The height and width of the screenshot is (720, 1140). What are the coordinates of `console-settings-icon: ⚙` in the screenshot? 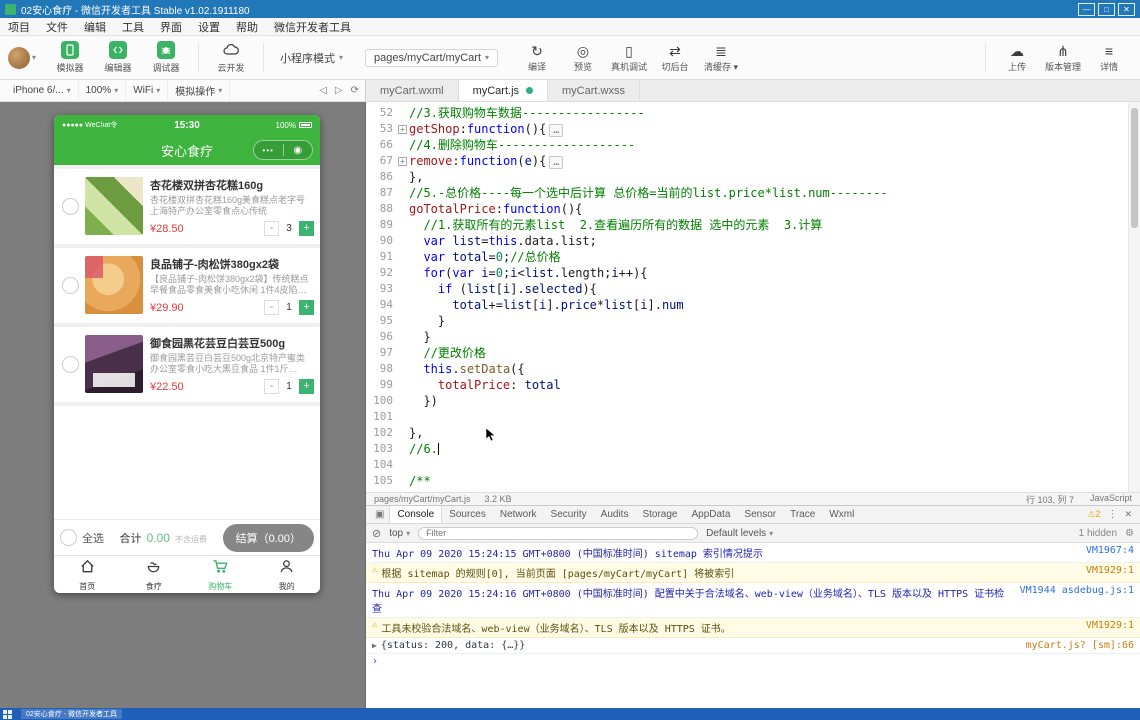 It's located at (1129, 533).